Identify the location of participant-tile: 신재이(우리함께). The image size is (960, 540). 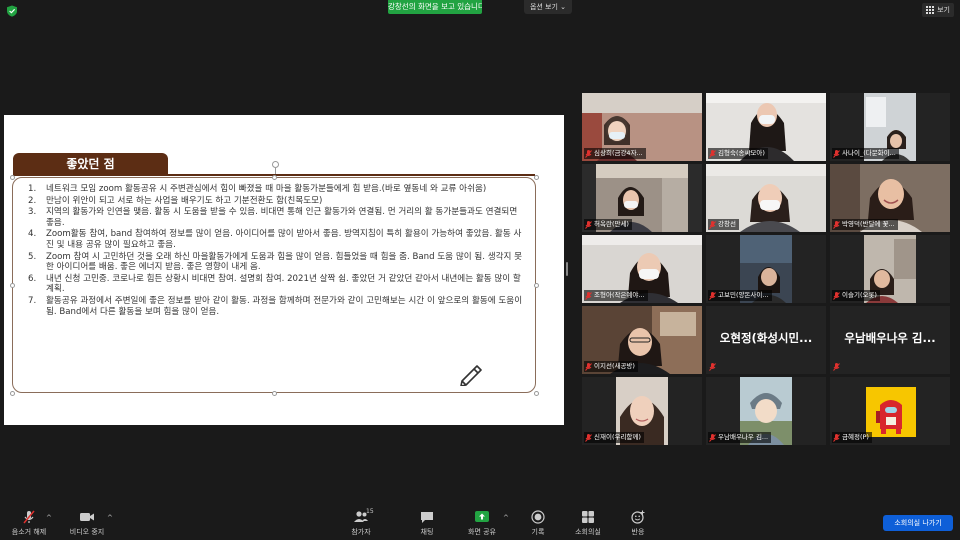
(642, 411).